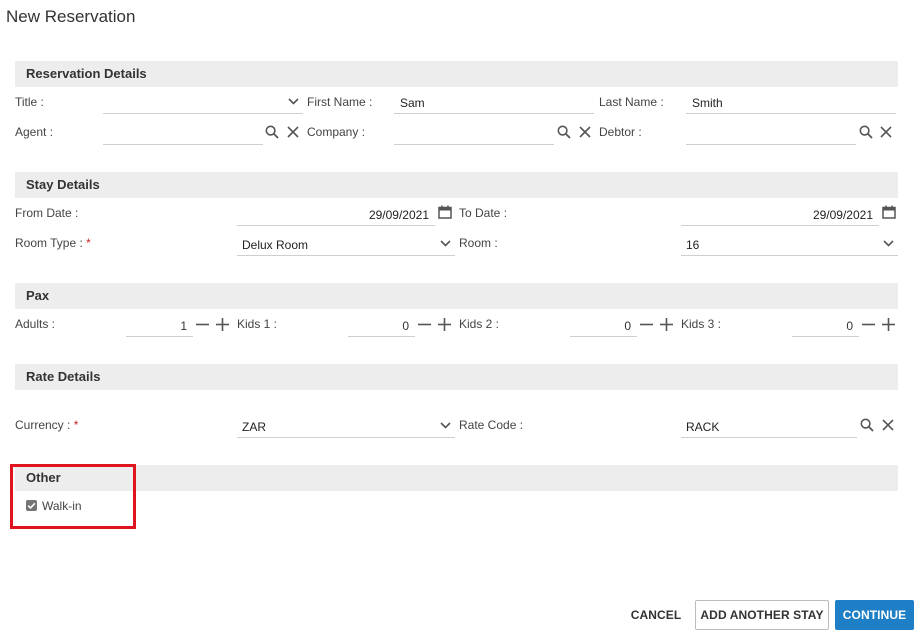  What do you see at coordinates (29, 102) in the screenshot?
I see `title-label: Title :` at bounding box center [29, 102].